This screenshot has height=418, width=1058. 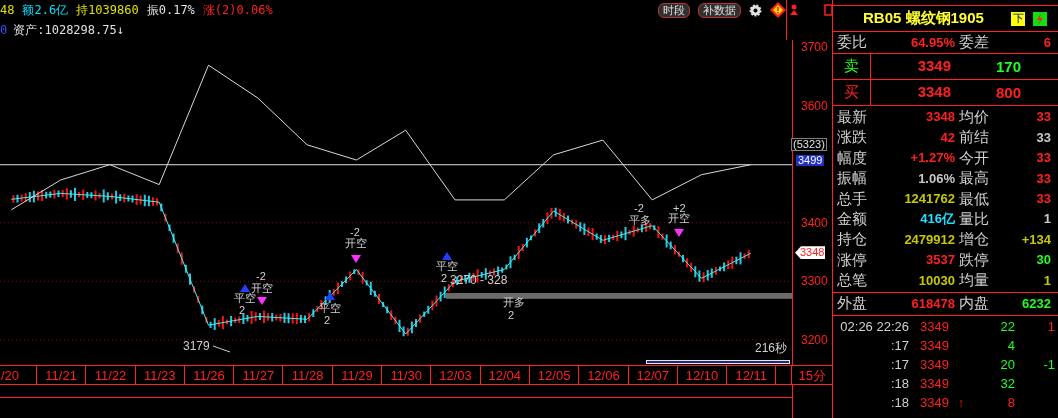 I want to click on field-label: 幅度, so click(x=852, y=157).